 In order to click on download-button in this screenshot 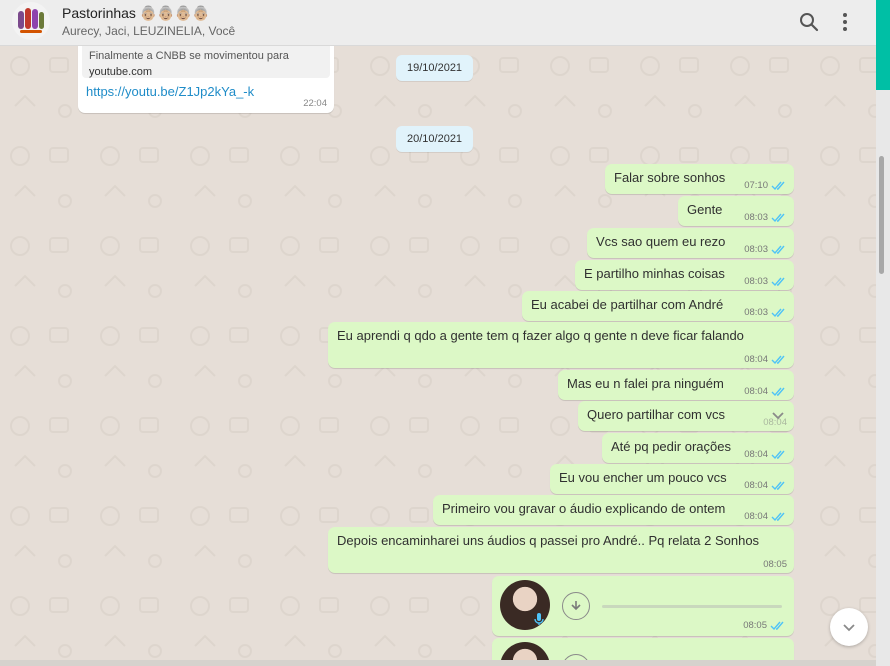, I will do `click(576, 606)`.